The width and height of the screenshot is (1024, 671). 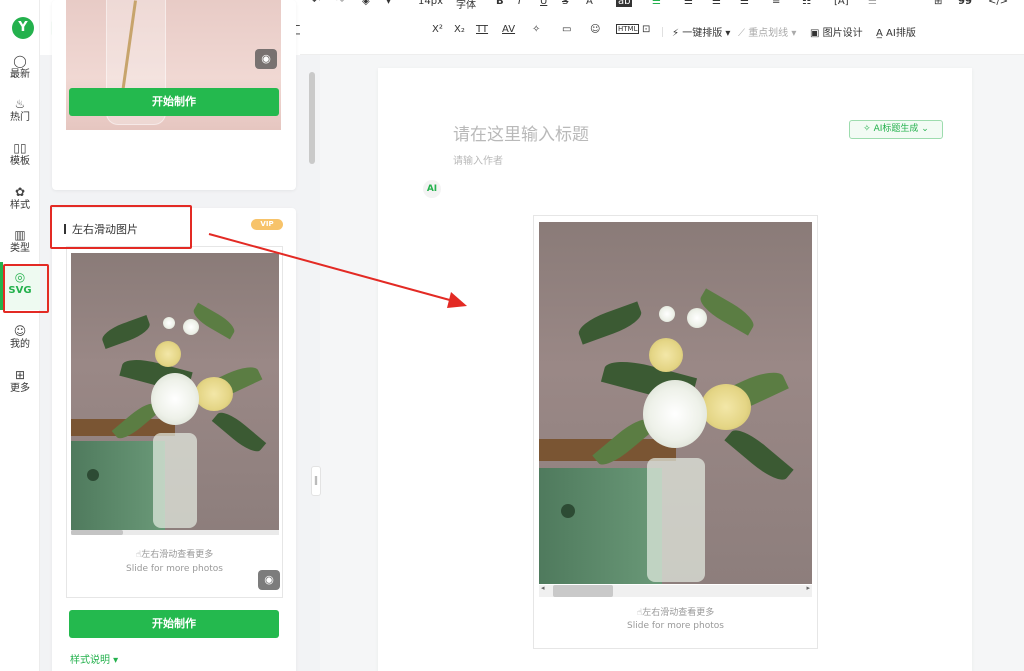 I want to click on strike-button: S, so click(x=565, y=3).